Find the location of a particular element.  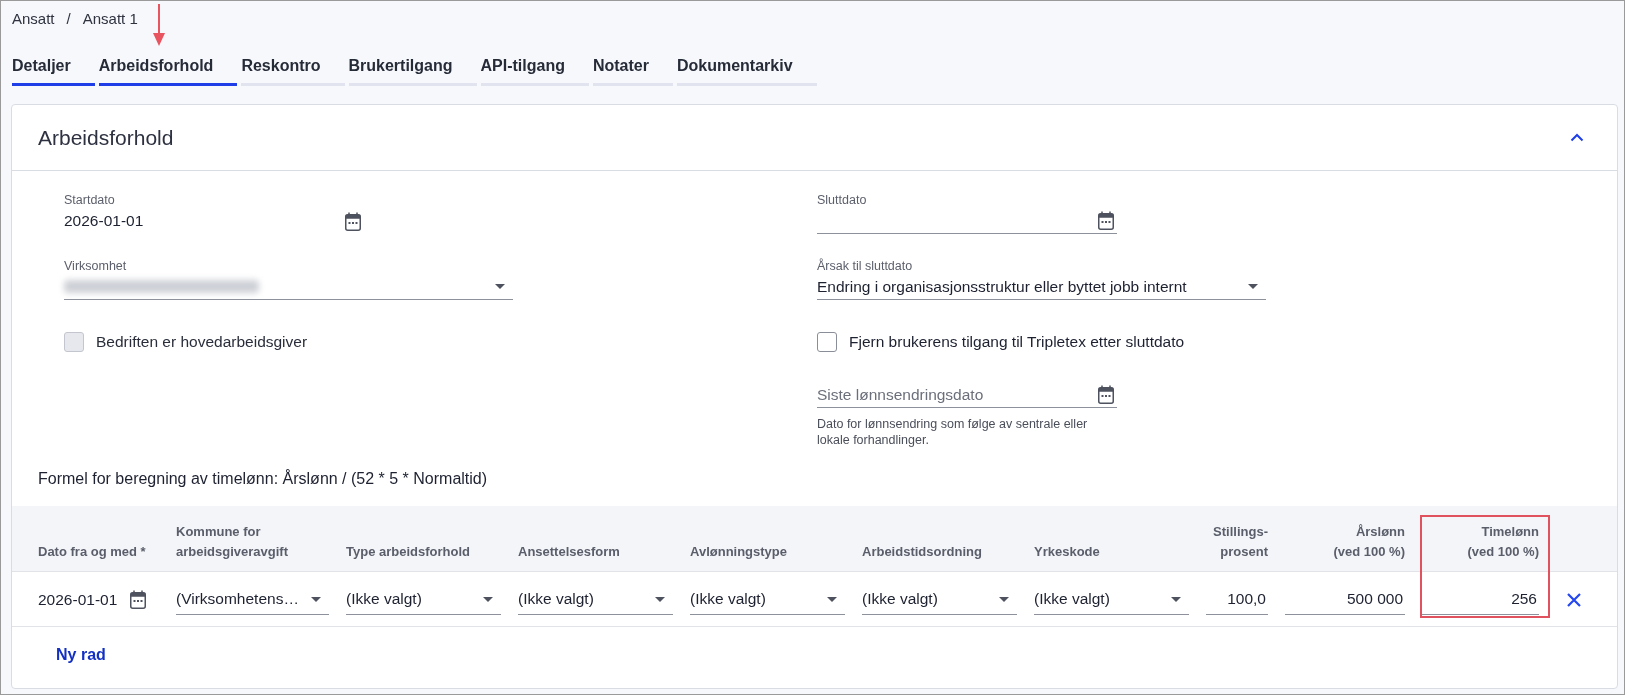

formula-text: Formel for beregning av timelønn: Årslønn / (52 * 5 * Normaltid) is located at coordinates (263, 479).